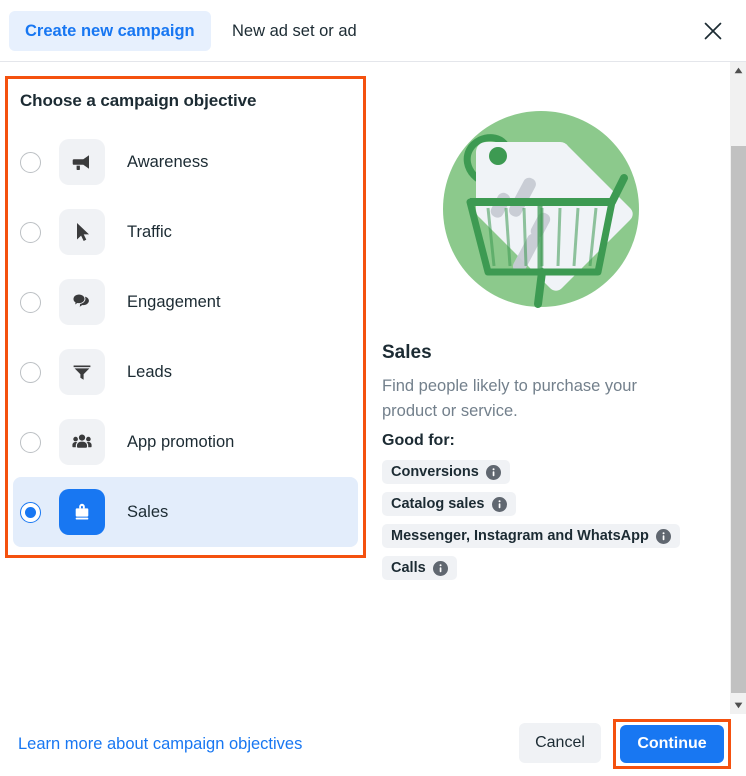  Describe the element at coordinates (438, 504) in the screenshot. I see `badge-catalog-sales-label: Catalog sales` at that location.